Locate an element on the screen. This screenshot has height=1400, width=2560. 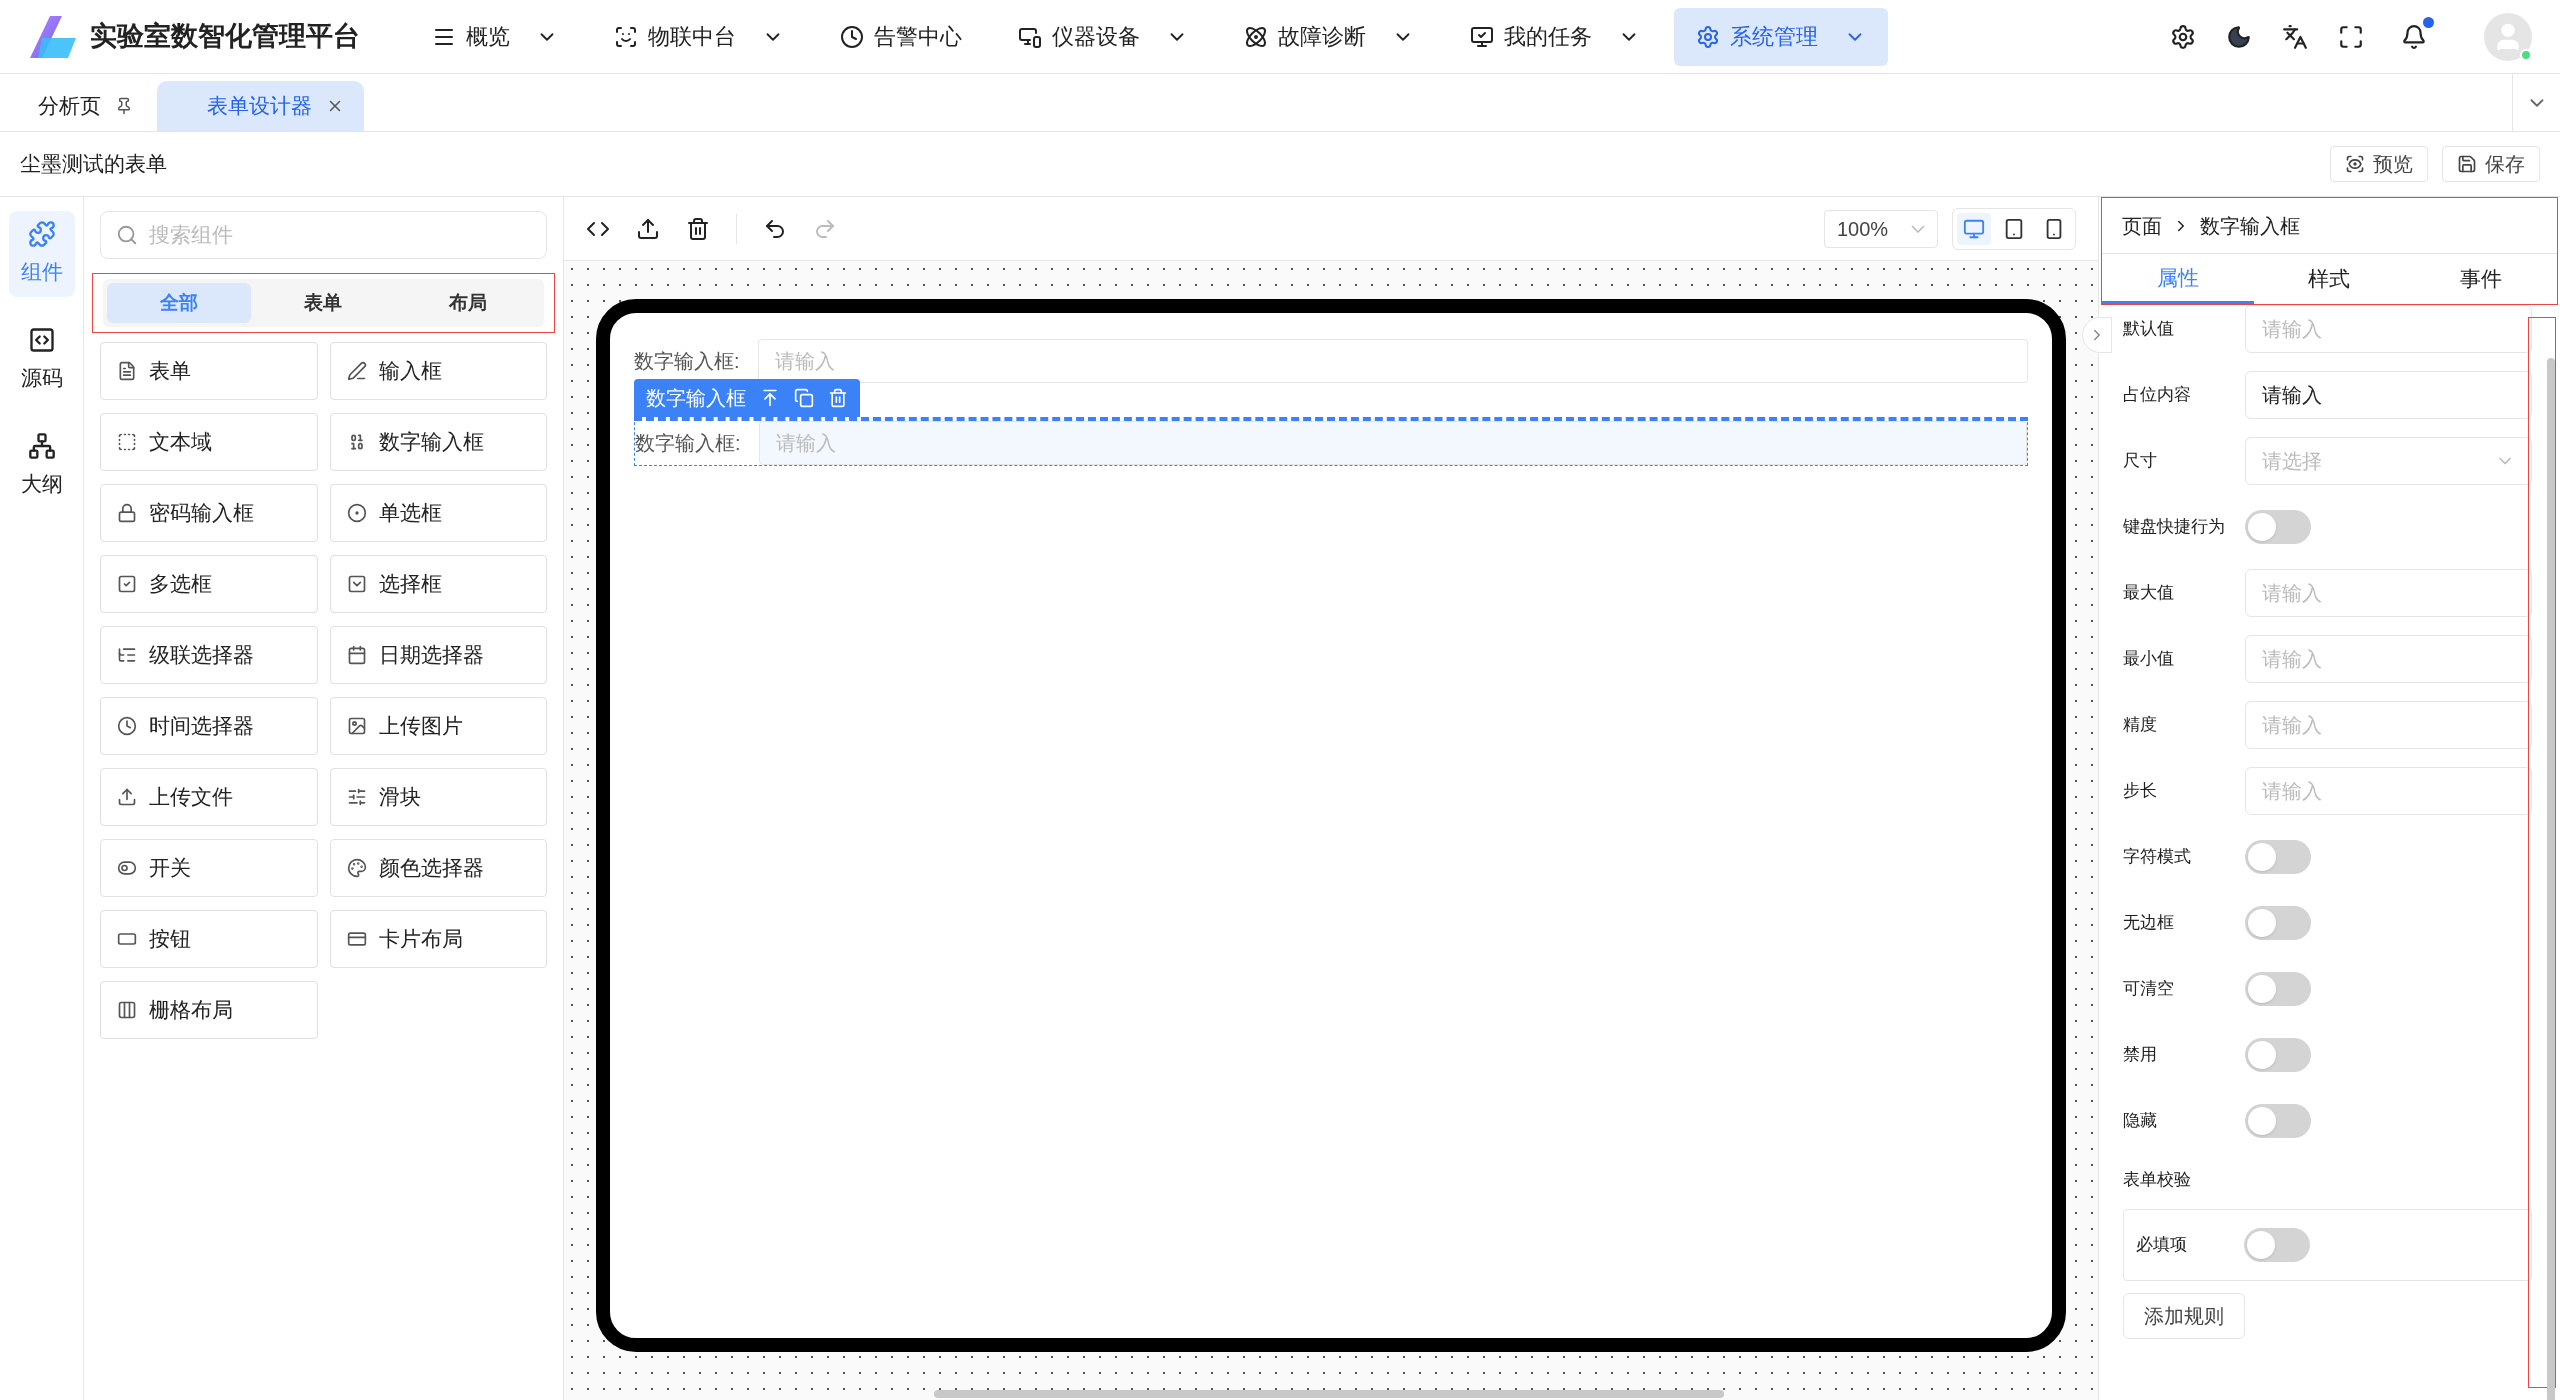
pen-icon is located at coordinates (356, 371).